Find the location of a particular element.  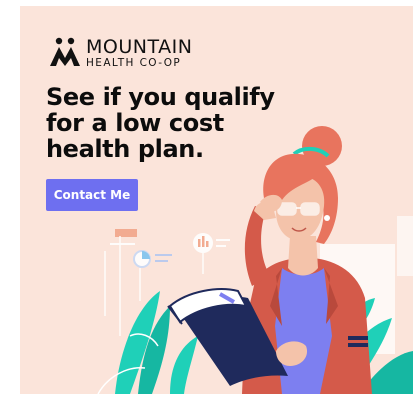

brand-name-block: MOUNTAIN HEALTH CO-OP is located at coordinates (139, 52).